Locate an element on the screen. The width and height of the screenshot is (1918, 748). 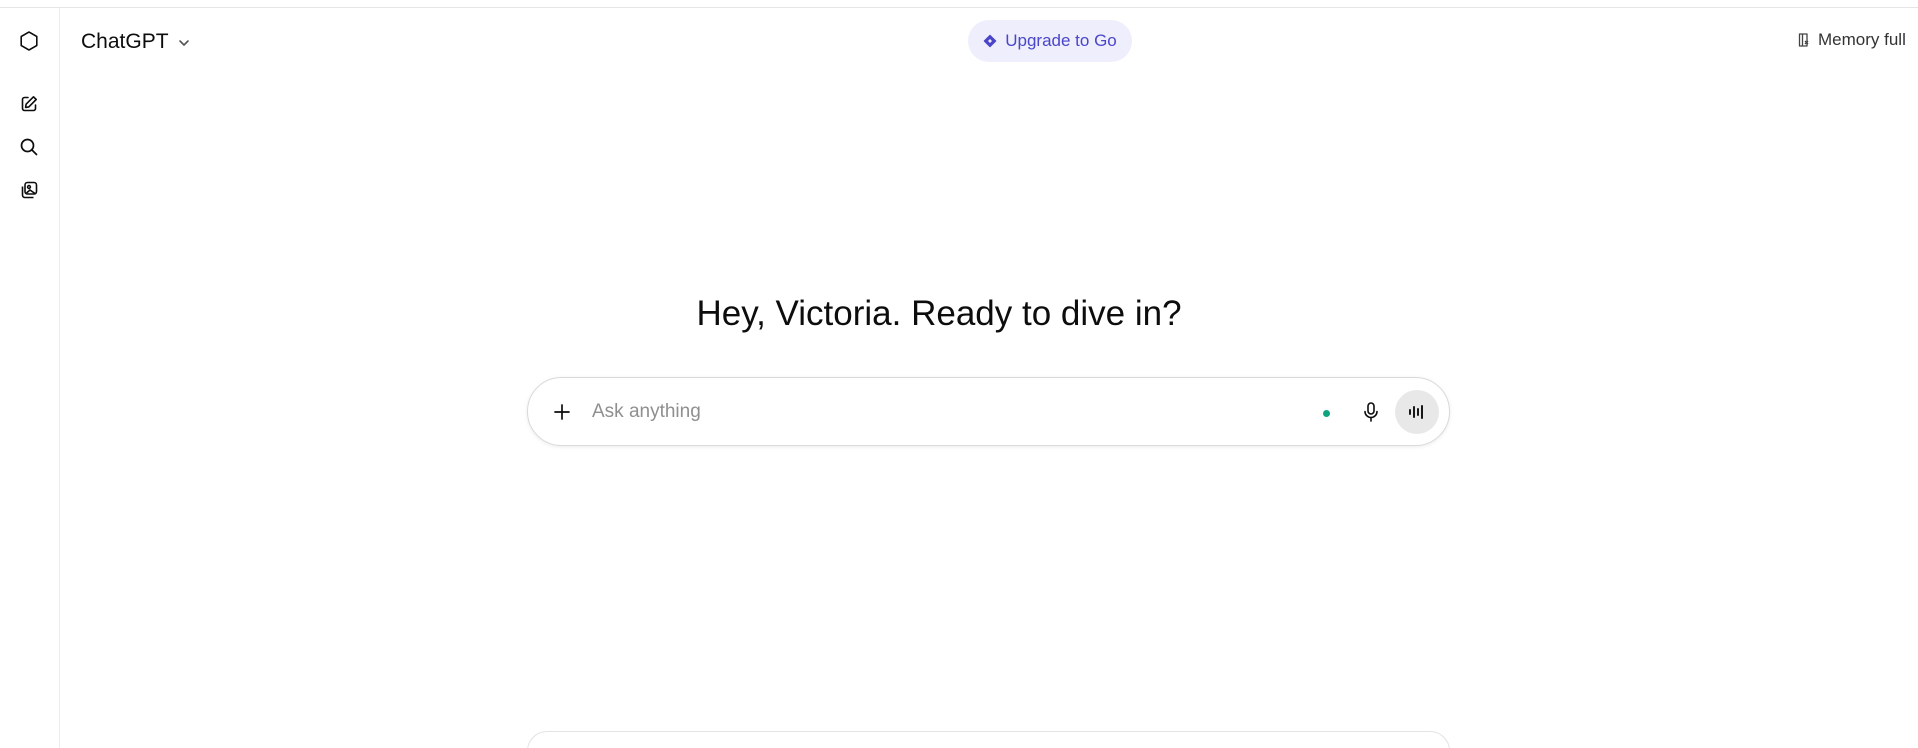
top-header: ChatGPT Upgrade to Go Memory full is located at coordinates (989, 40).